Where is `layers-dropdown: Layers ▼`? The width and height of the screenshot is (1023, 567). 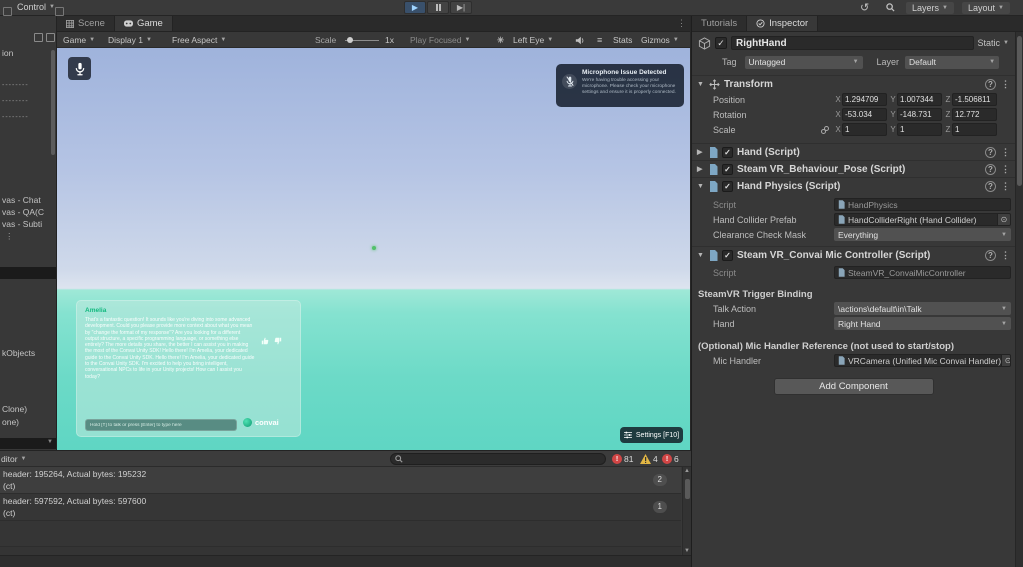
layers-dropdown: Layers ▼ is located at coordinates (930, 8).